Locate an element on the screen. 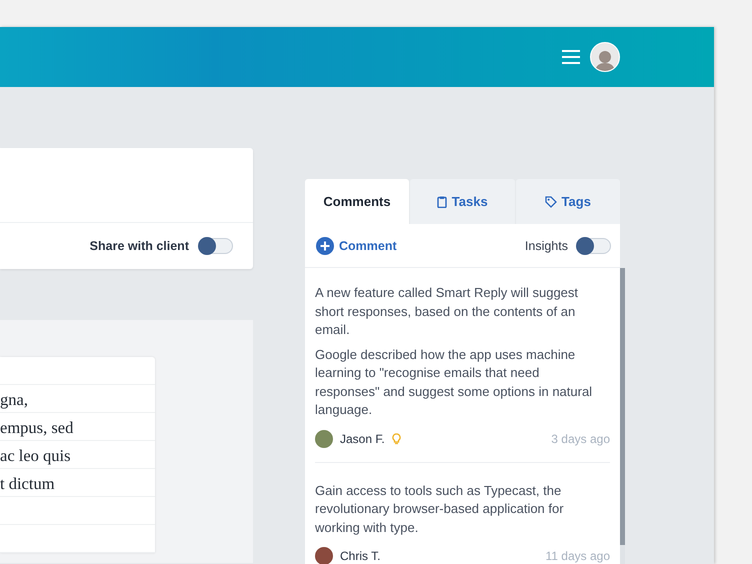 This screenshot has width=752, height=564. comment-time: 3 days ago is located at coordinates (580, 439).